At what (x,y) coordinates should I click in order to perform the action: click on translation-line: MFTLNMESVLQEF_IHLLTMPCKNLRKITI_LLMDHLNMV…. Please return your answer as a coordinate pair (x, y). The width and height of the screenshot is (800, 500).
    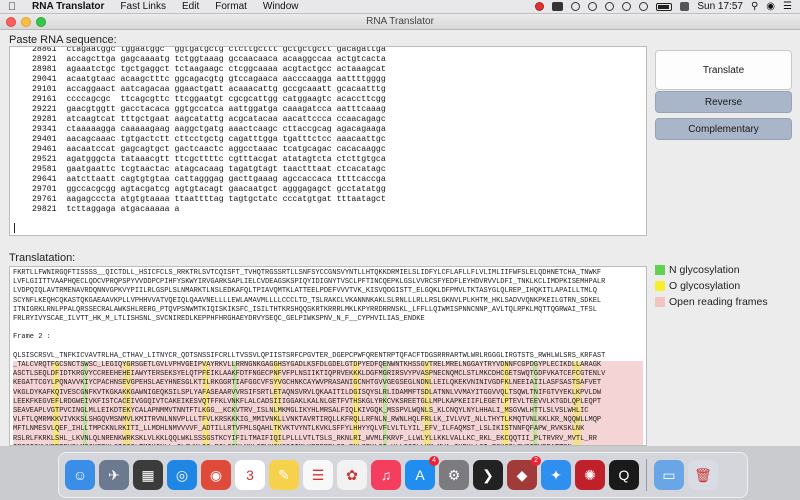
    Looking at the image, I should click on (328, 430).